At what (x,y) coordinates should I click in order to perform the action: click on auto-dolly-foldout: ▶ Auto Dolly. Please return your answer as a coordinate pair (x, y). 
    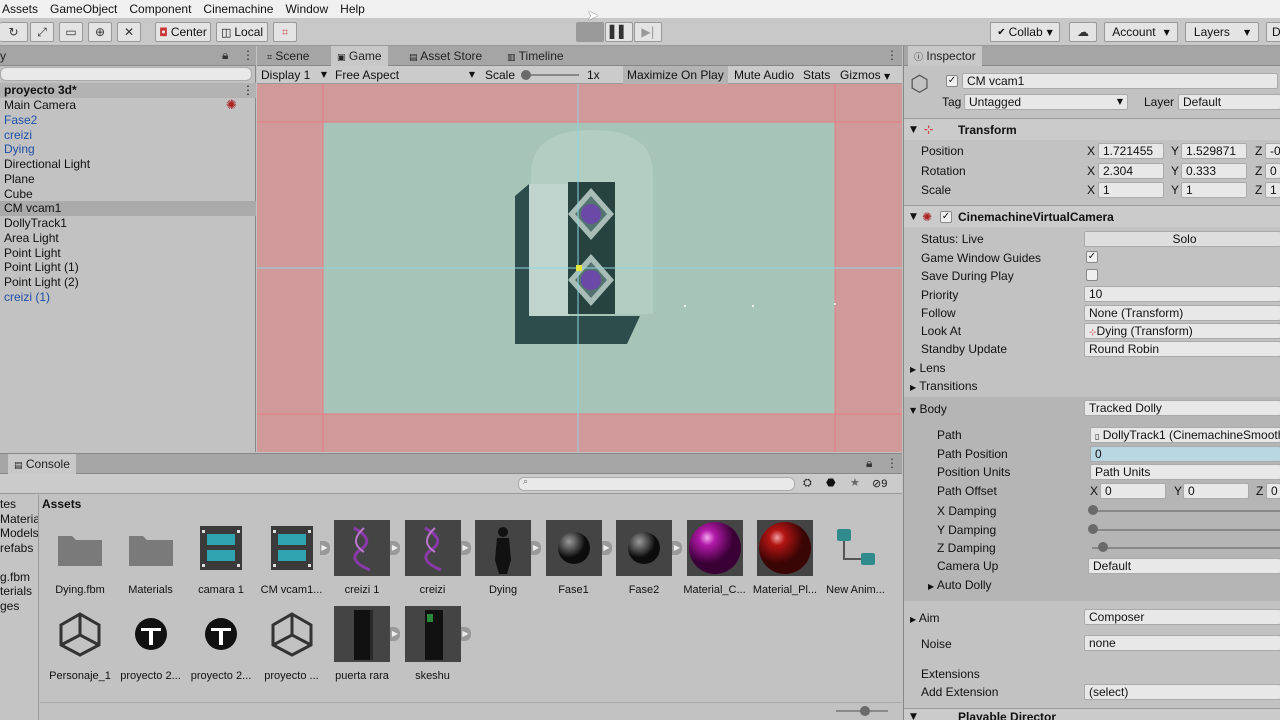
    Looking at the image, I should click on (960, 585).